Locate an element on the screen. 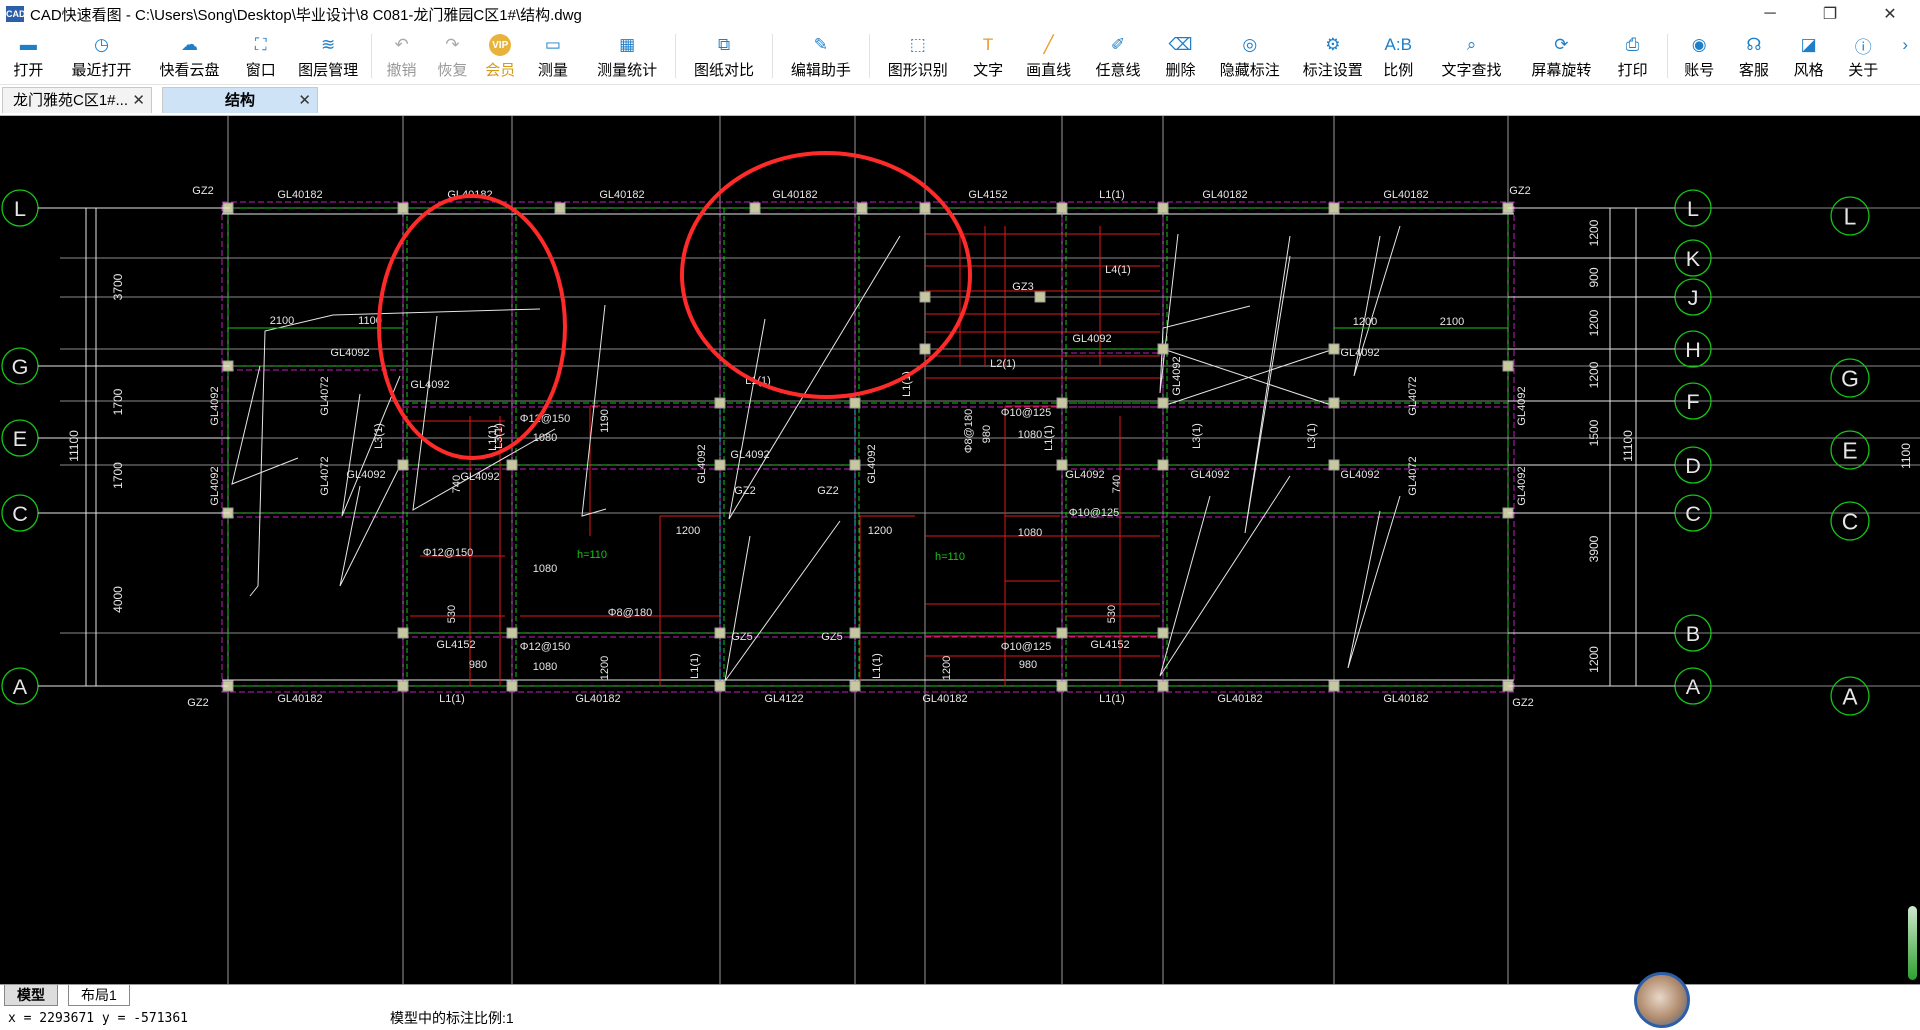  vip-icon: VIP is located at coordinates (500, 45).